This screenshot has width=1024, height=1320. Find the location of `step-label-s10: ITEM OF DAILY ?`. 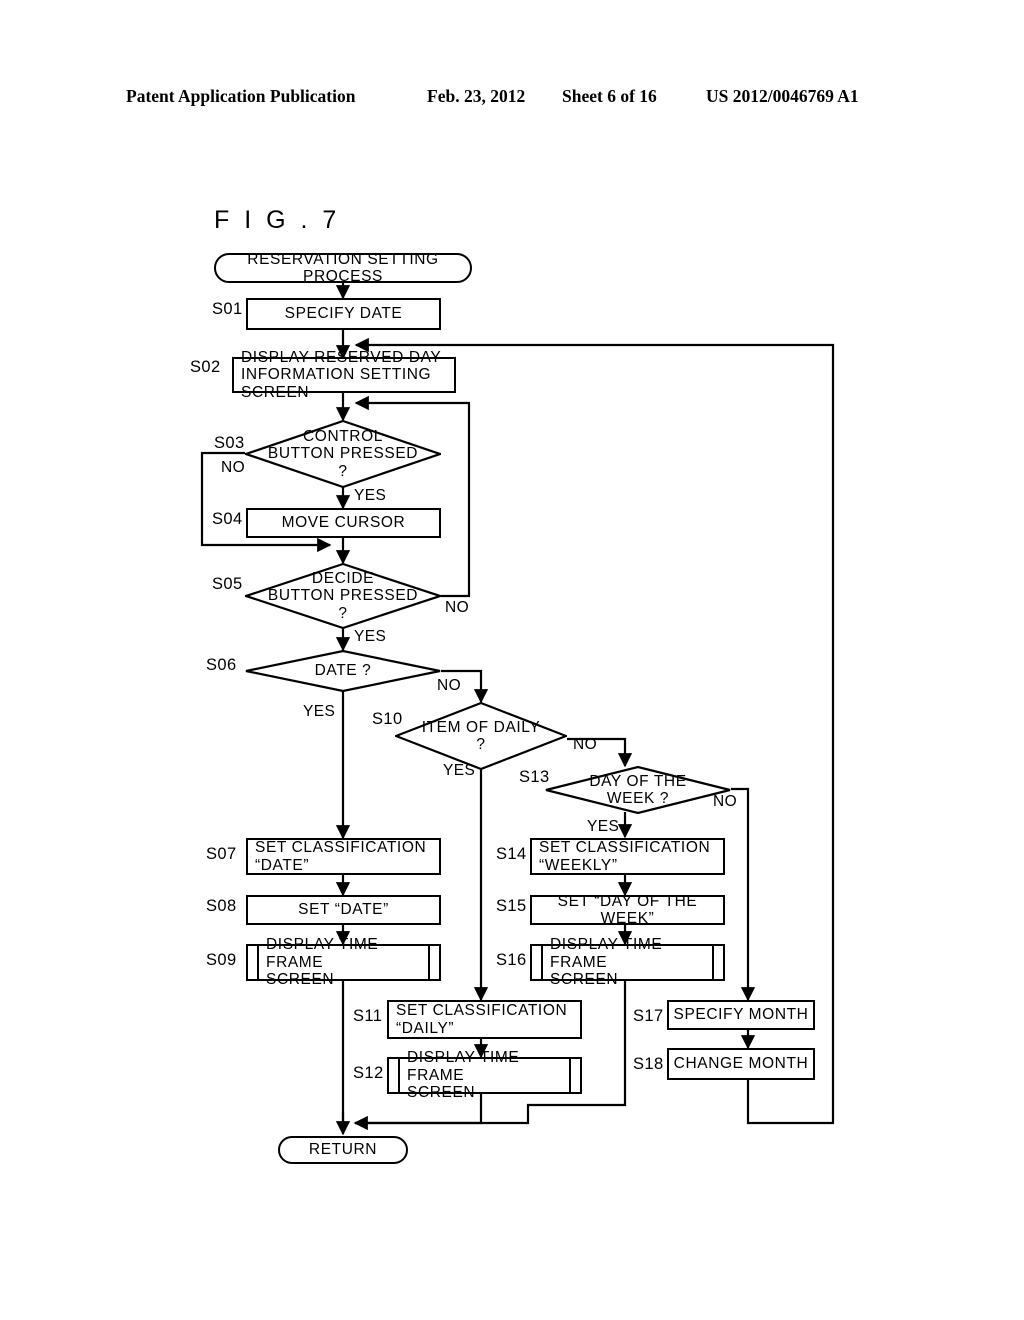

step-label-s10: ITEM OF DAILY ? is located at coordinates (481, 735).